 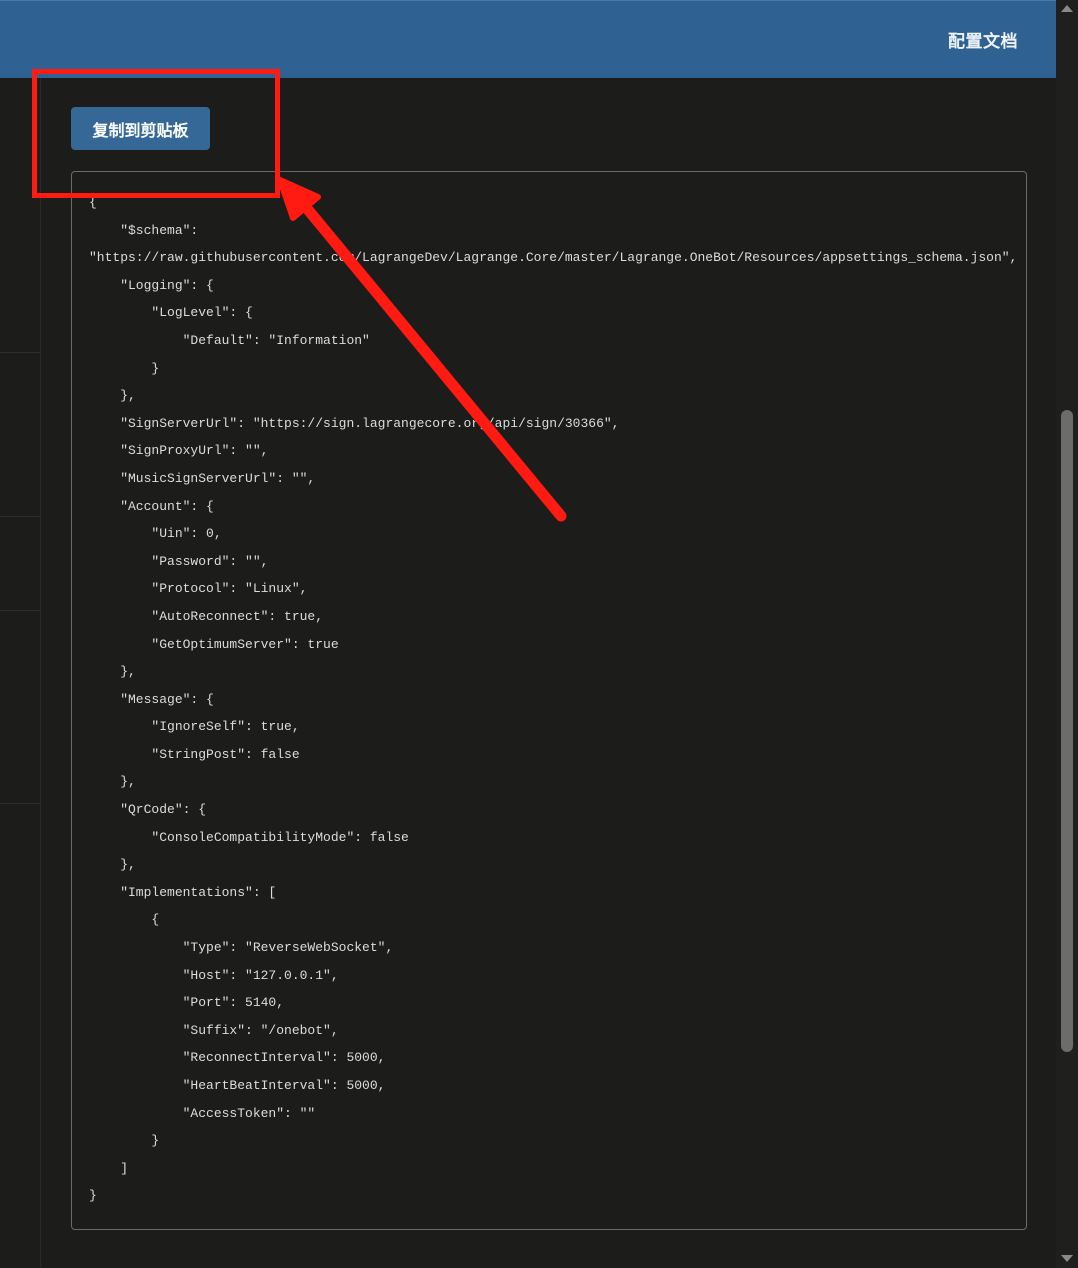 What do you see at coordinates (1067, 731) in the screenshot?
I see `scrollbar-thumb` at bounding box center [1067, 731].